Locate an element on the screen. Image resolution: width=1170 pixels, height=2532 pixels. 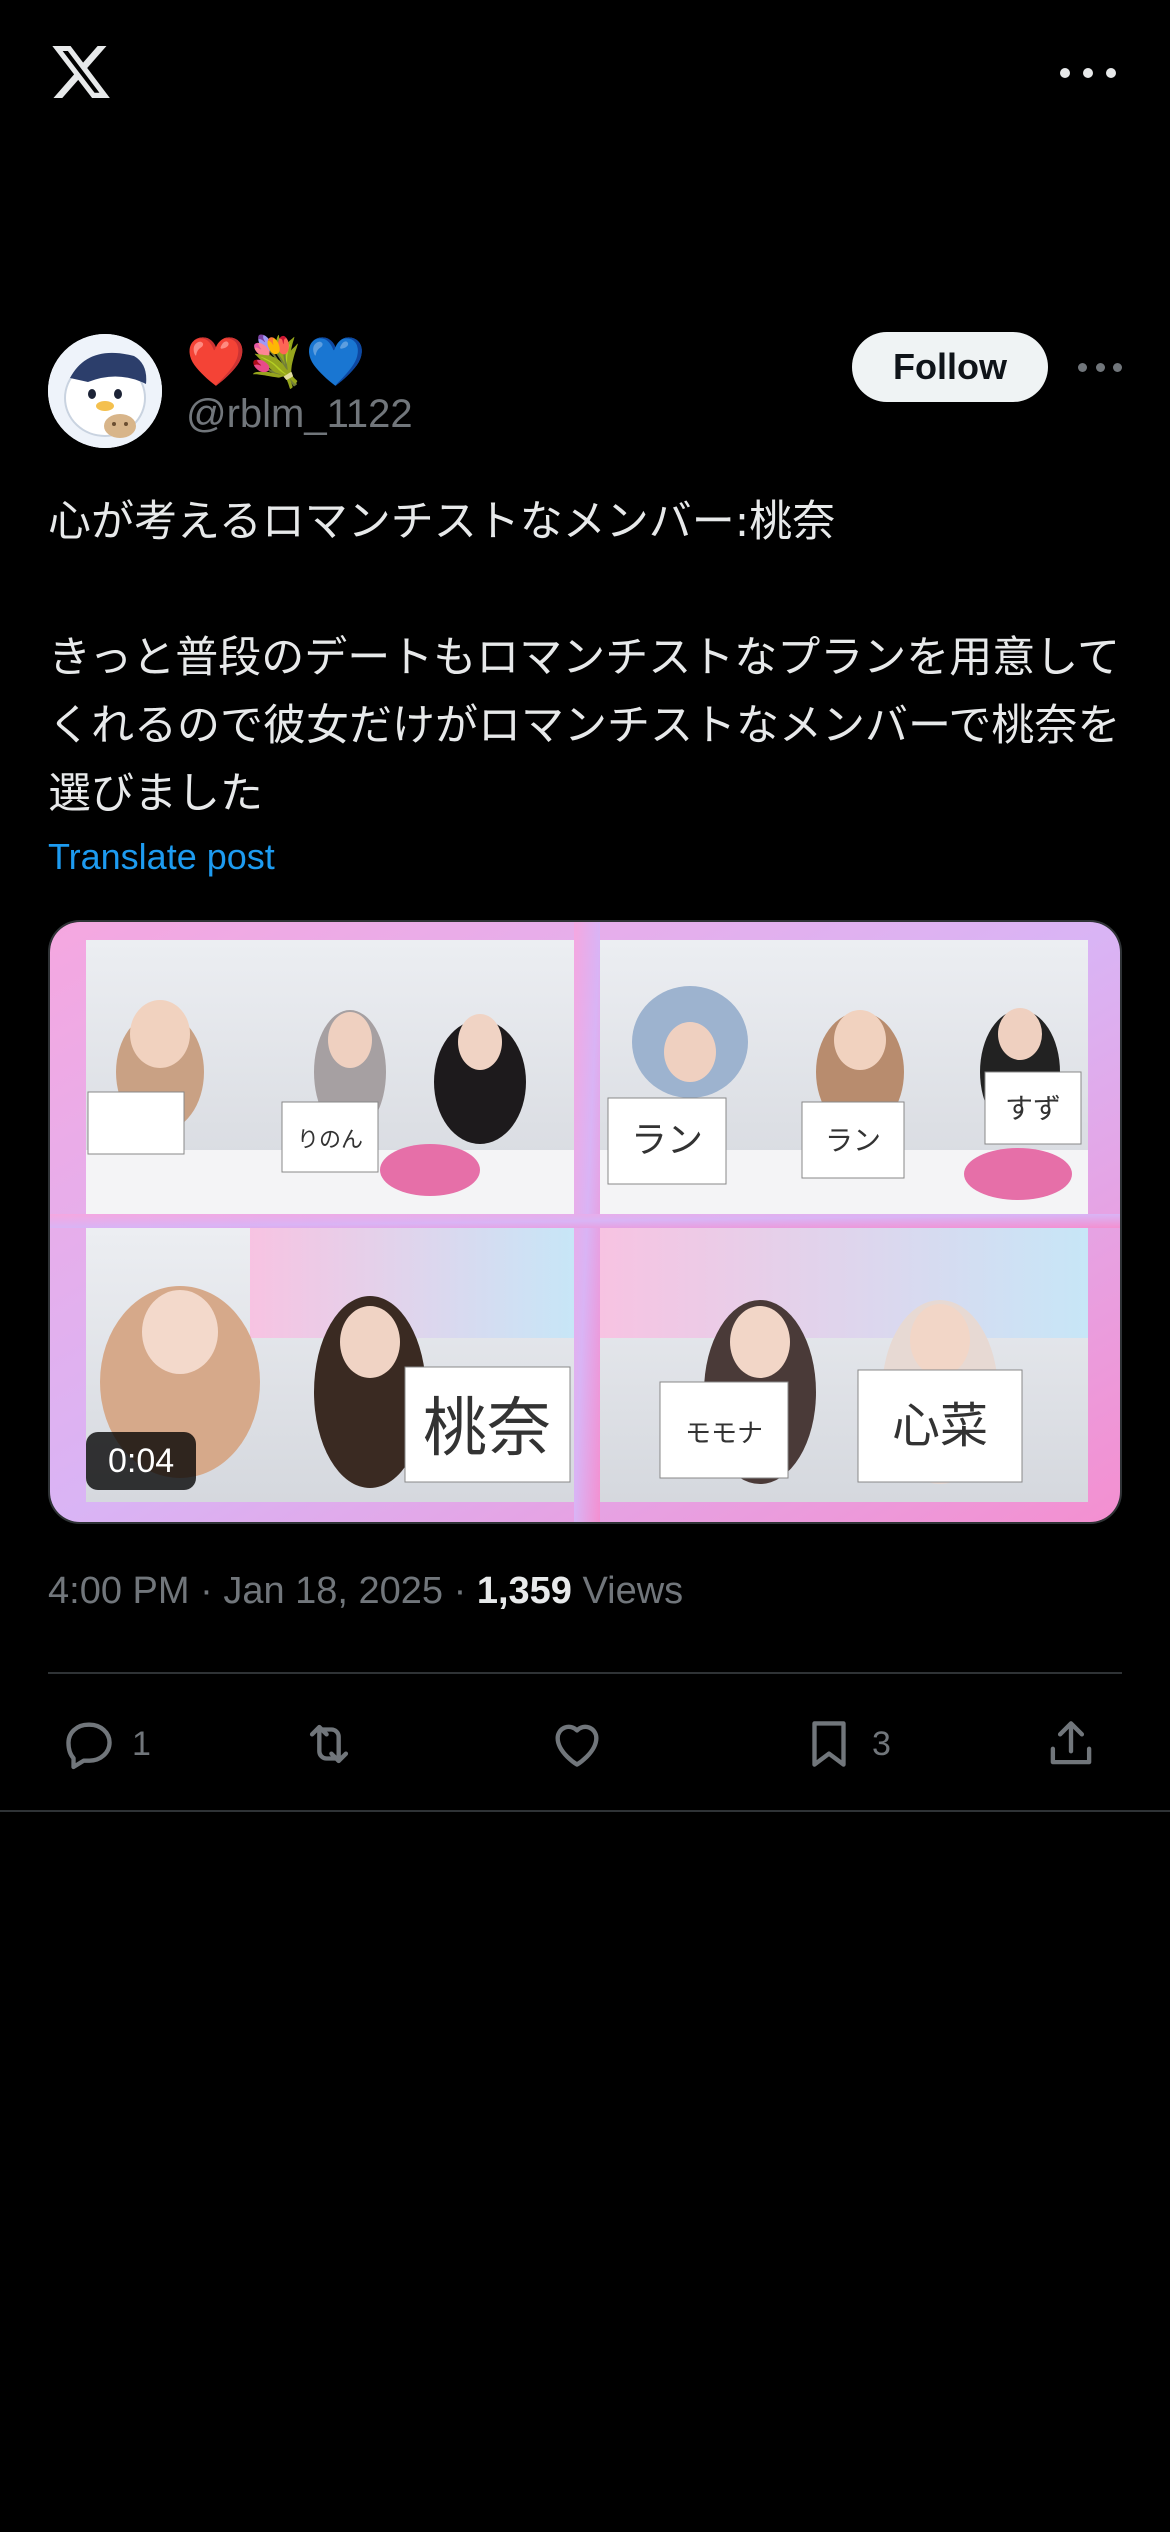
user-handle: @rblm_1122 is located at coordinates (299, 414).